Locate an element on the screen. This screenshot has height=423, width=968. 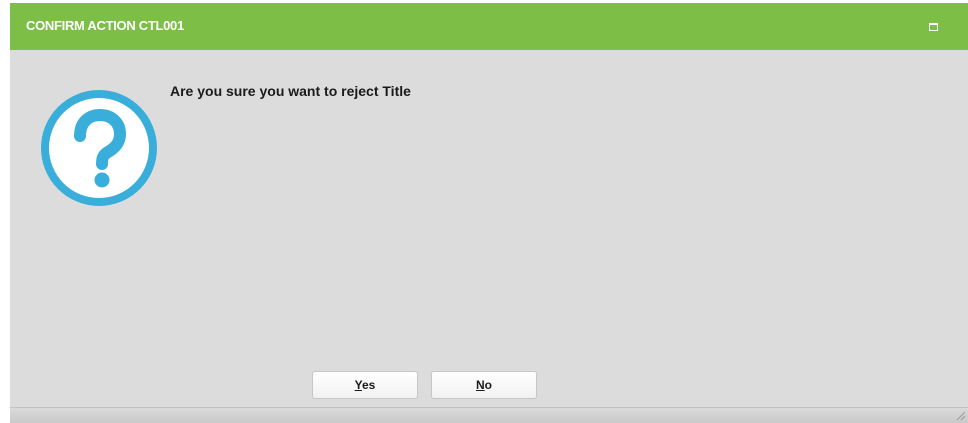
dialog-footer is located at coordinates (489, 415).